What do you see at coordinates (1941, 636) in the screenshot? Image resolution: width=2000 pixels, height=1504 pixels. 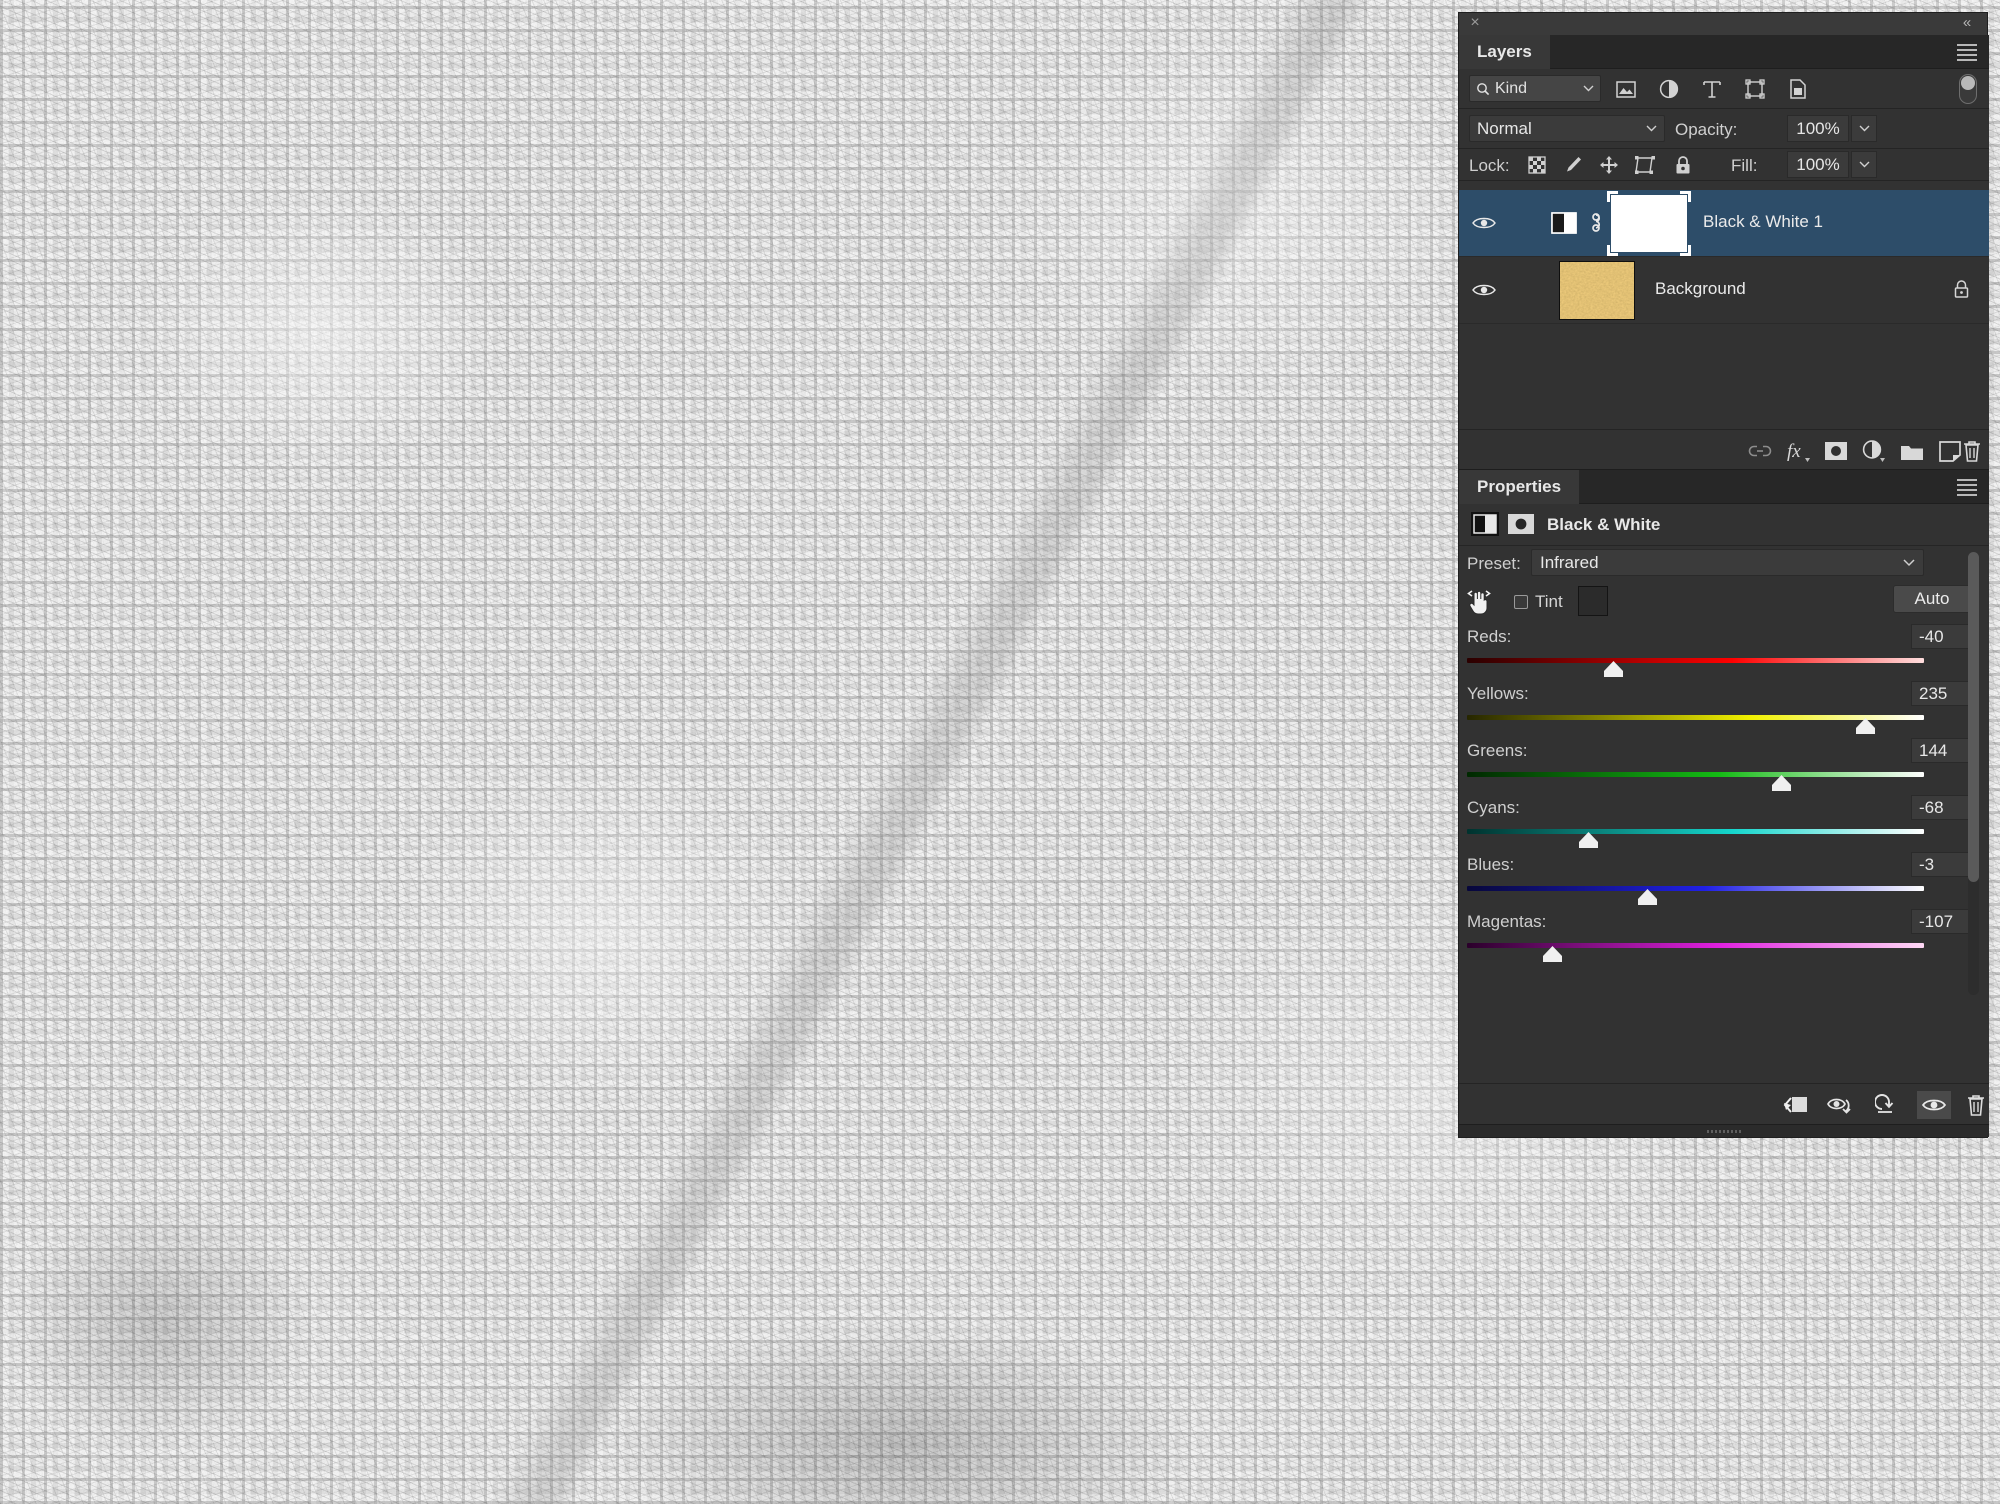 I see `slider-value-input: -40` at bounding box center [1941, 636].